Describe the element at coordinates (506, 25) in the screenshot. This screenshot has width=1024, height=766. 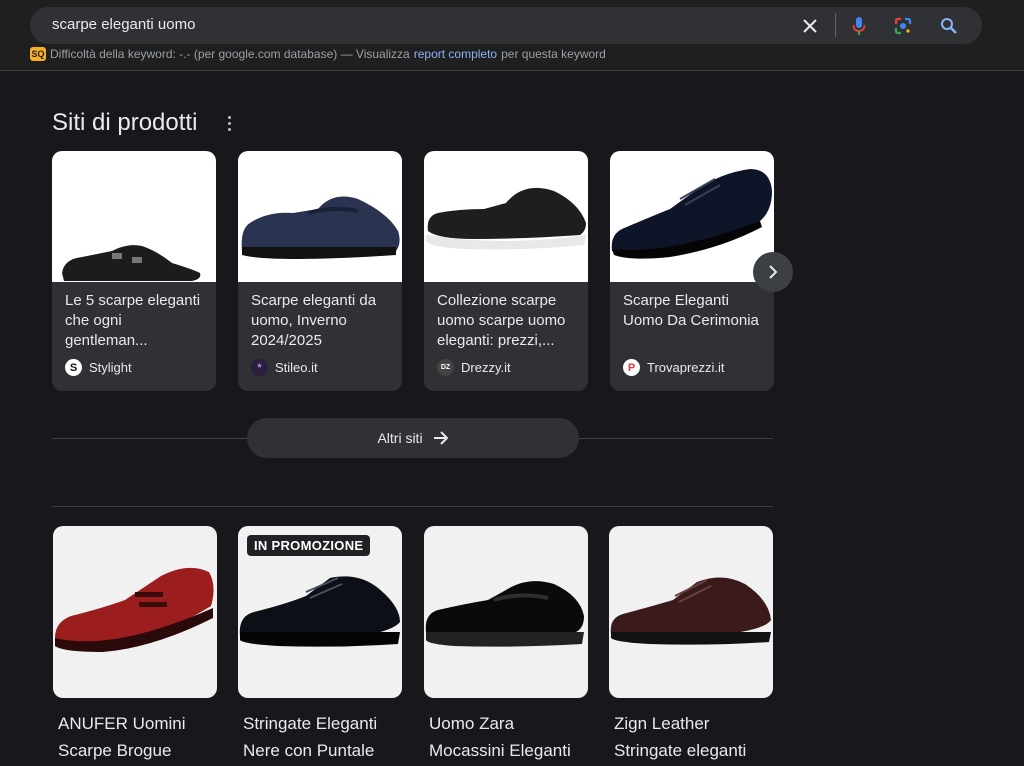
I see `search-box: scarpe eleganti uomo` at that location.